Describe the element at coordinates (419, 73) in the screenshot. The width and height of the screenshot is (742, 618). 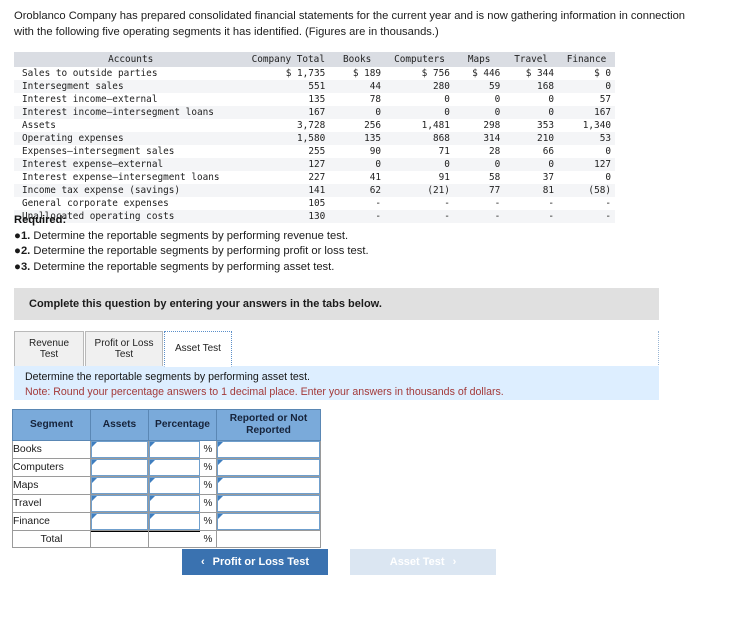
I see `financial-cell: $ 756` at that location.